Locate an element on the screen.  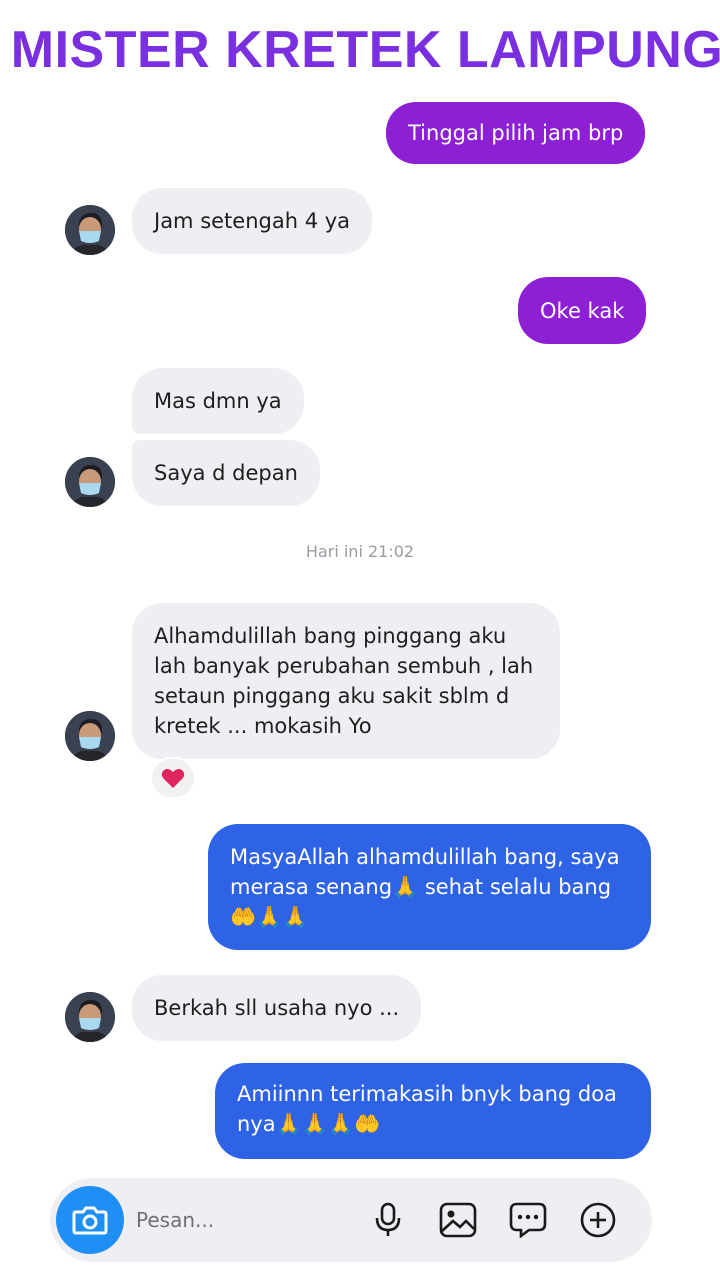
message-outgoing: Oke kak is located at coordinates (582, 310).